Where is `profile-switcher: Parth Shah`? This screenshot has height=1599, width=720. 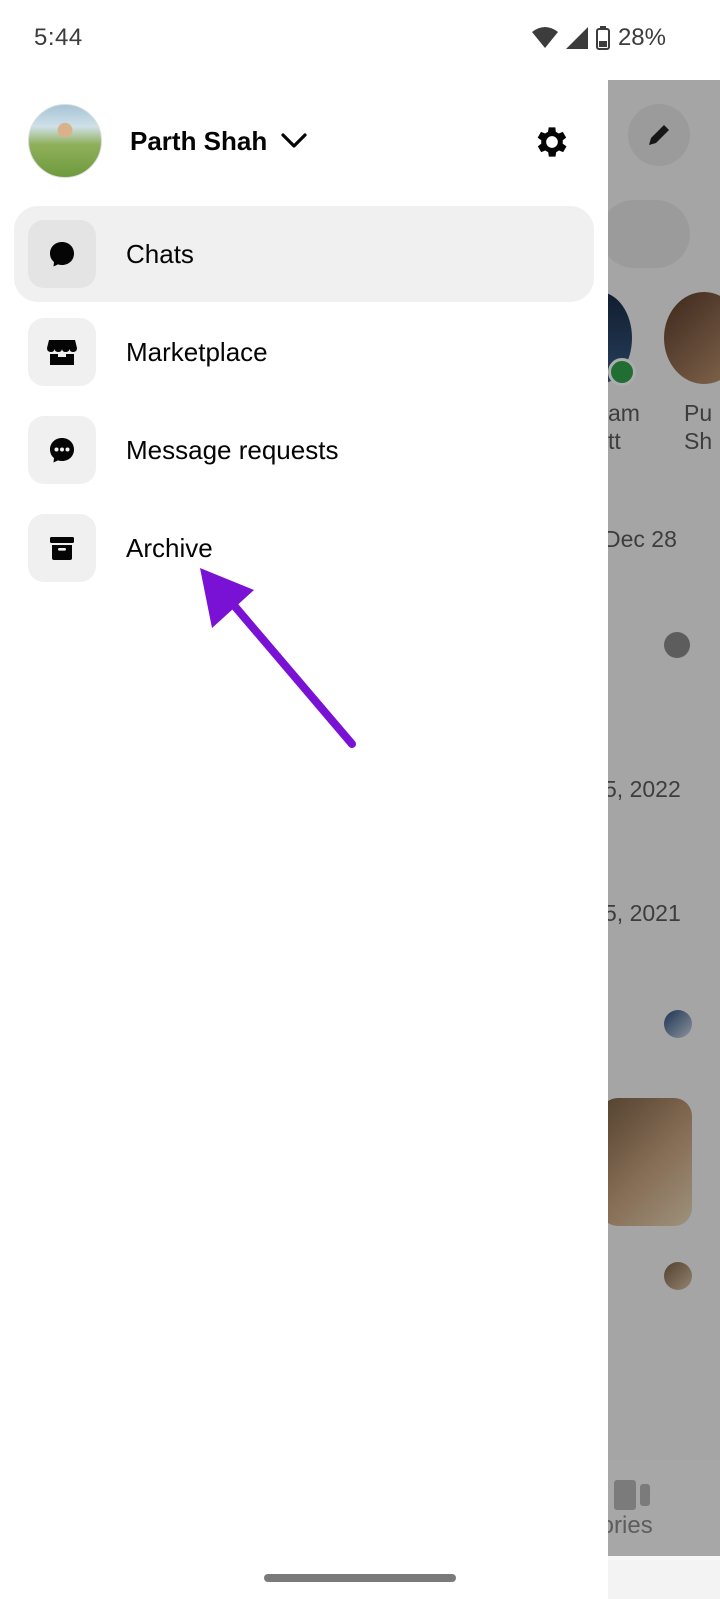 profile-switcher: Parth Shah is located at coordinates (167, 141).